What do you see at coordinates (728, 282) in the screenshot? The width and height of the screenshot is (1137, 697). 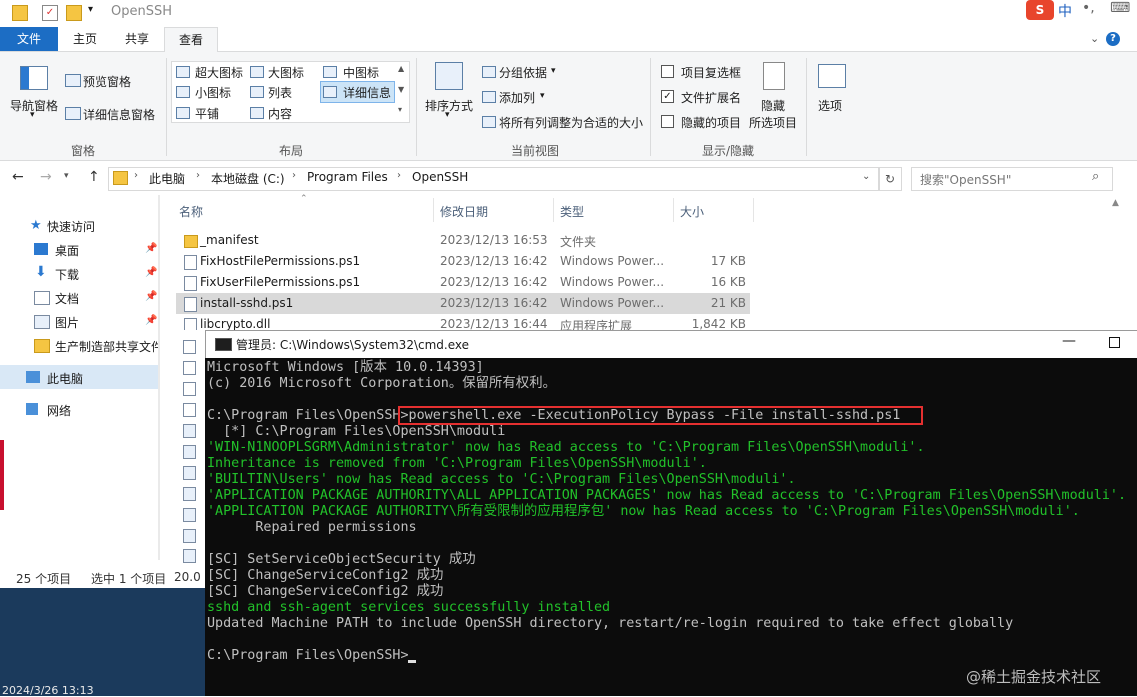 I see `file-size: 16 KB` at bounding box center [728, 282].